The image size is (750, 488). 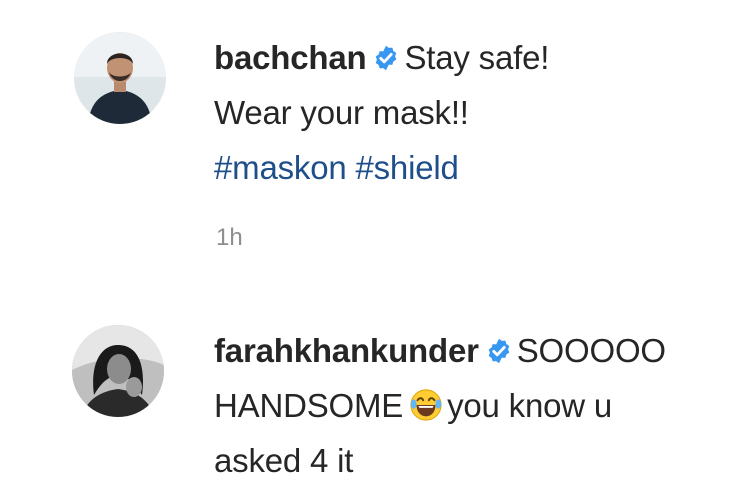 What do you see at coordinates (346, 350) in the screenshot?
I see `username: farahkhankunder` at bounding box center [346, 350].